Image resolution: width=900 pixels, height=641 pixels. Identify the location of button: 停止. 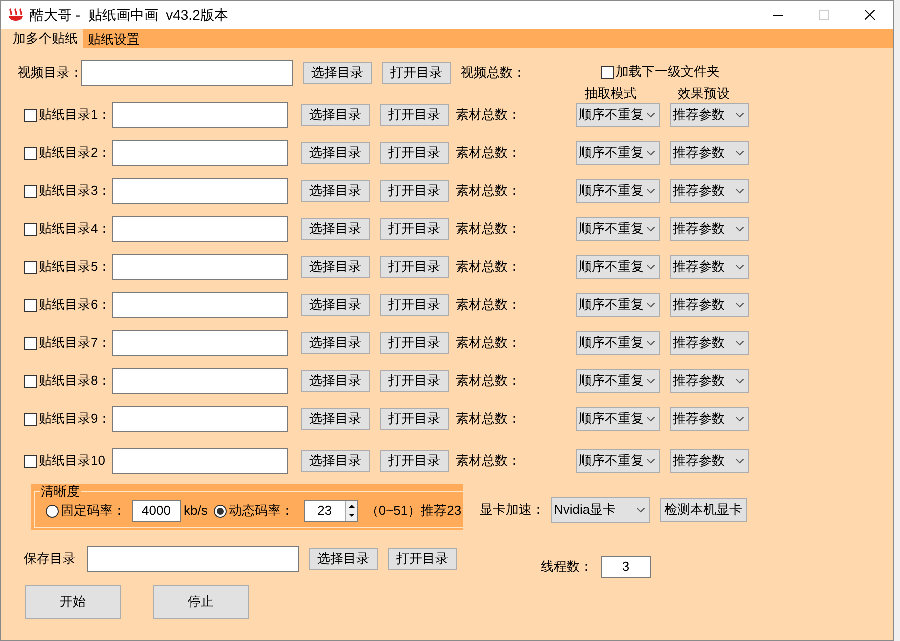
(201, 602).